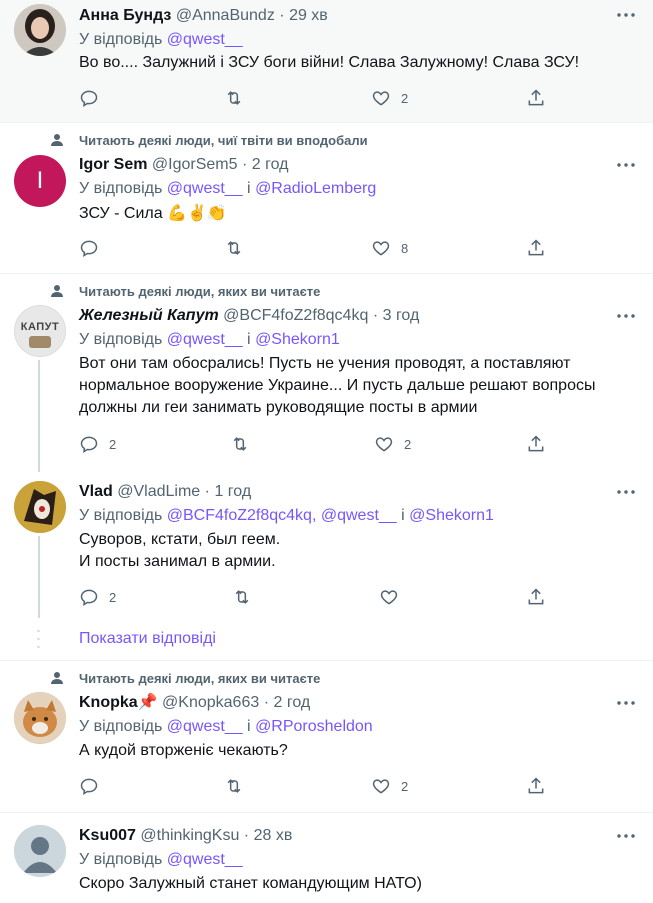  Describe the element at coordinates (189, 835) in the screenshot. I see `author-handle: @thinkingKsu` at that location.